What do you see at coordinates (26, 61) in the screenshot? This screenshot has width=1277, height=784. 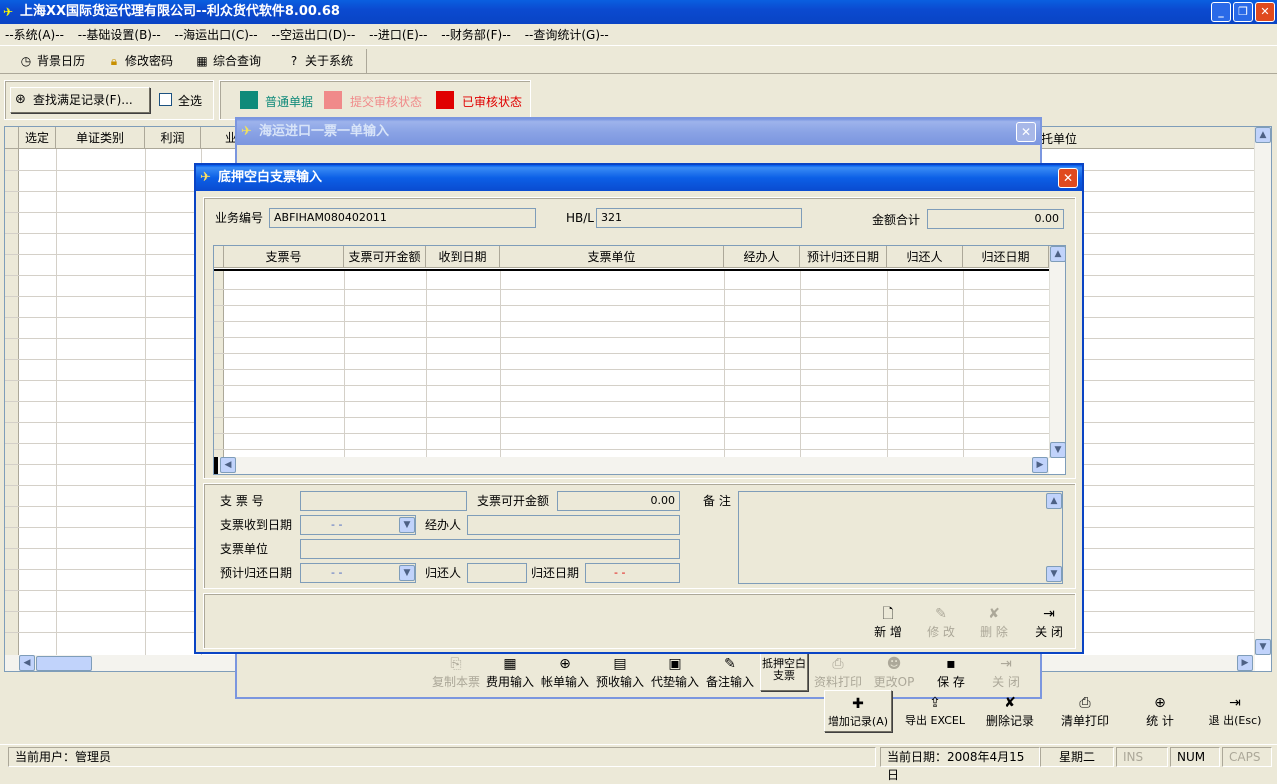 I see `clock-icon: ◷` at bounding box center [26, 61].